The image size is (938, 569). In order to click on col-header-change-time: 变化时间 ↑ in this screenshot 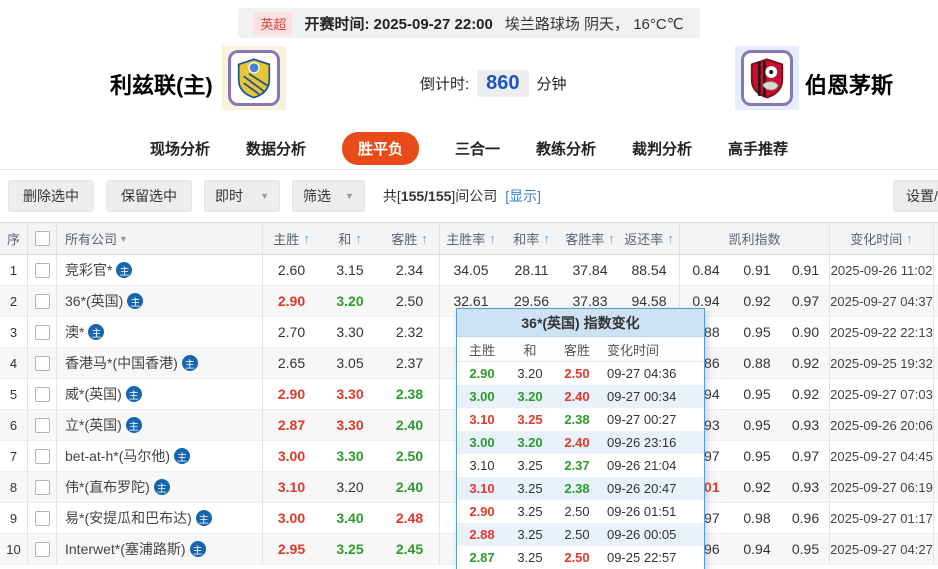, I will do `click(882, 238)`.